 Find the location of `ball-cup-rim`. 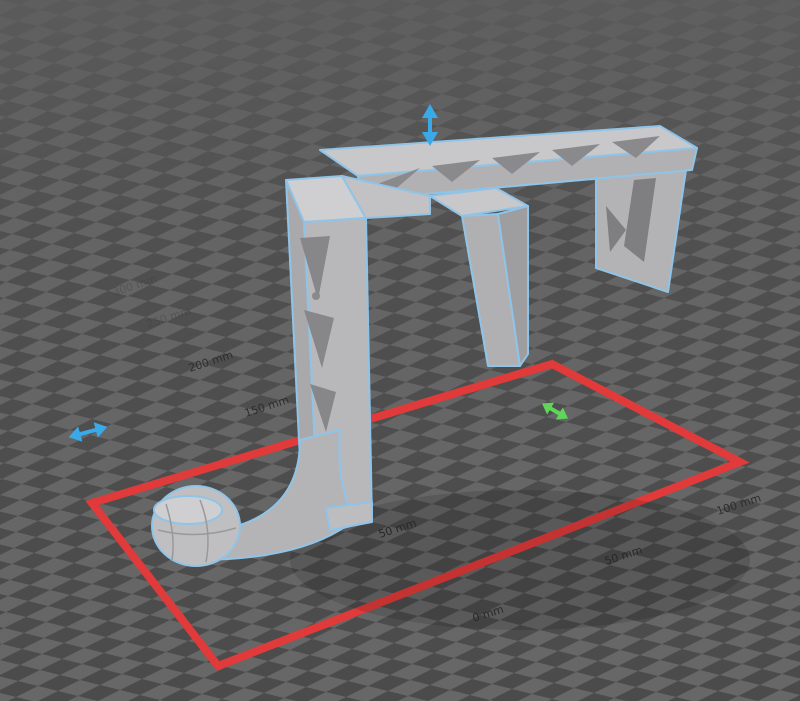

ball-cup-rim is located at coordinates (188, 510).